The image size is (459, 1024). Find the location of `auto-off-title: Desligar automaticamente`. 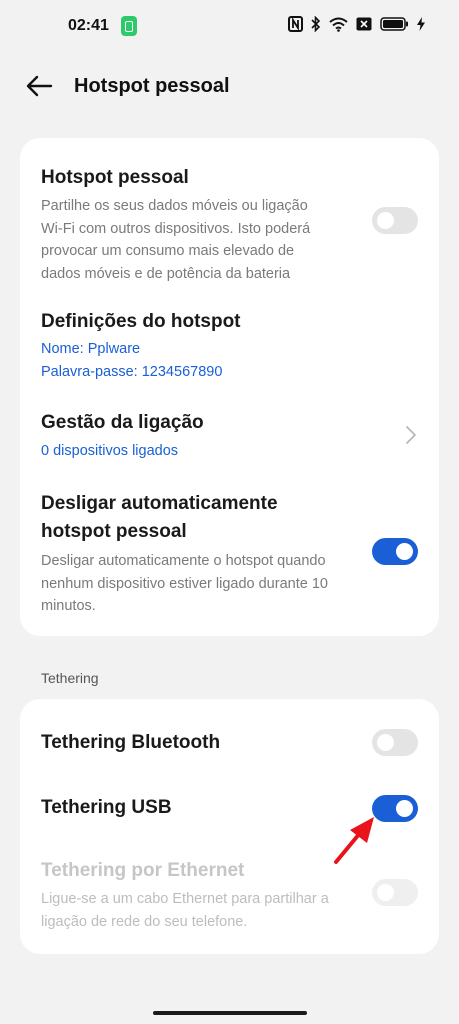

auto-off-title: Desligar automaticamente is located at coordinates (159, 503).